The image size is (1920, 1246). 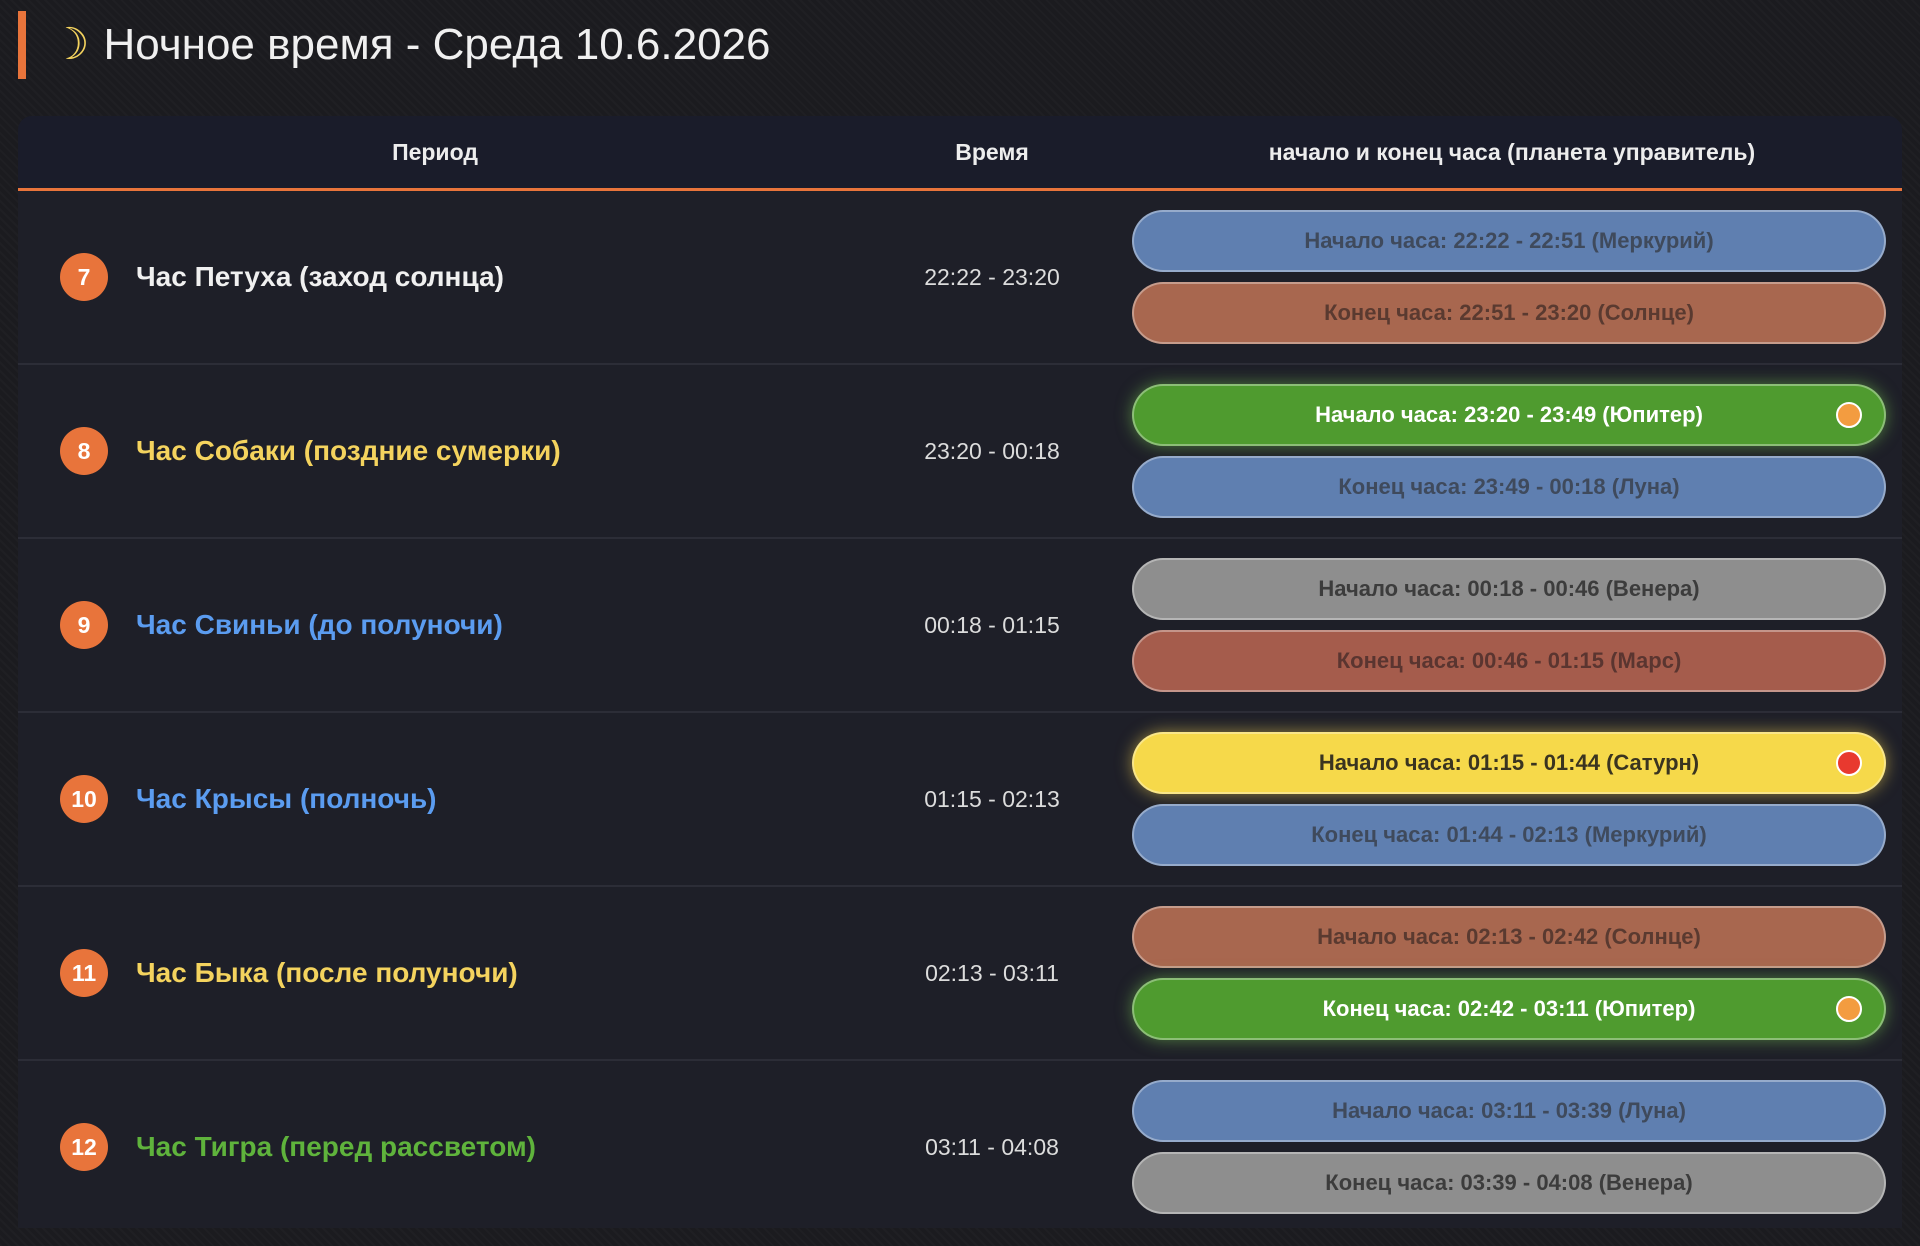 What do you see at coordinates (84, 799) in the screenshot?
I see `hour-number-badge: 10` at bounding box center [84, 799].